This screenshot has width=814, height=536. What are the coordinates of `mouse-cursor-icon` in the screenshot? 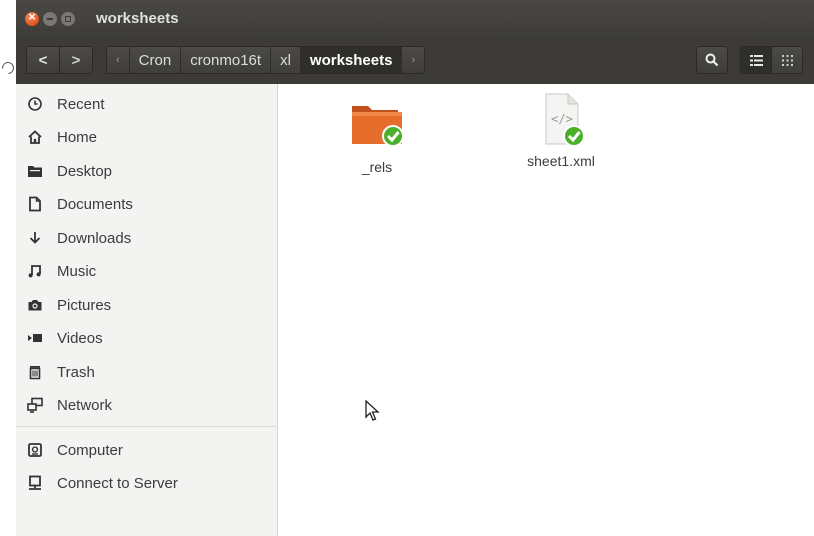 It's located at (372, 410).